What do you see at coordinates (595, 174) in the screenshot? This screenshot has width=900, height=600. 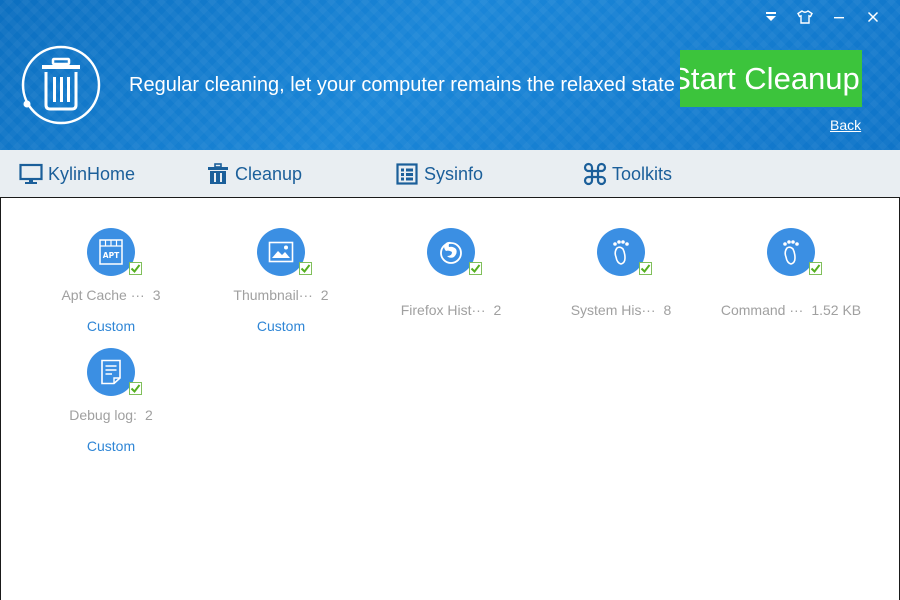 I see `command-icon` at bounding box center [595, 174].